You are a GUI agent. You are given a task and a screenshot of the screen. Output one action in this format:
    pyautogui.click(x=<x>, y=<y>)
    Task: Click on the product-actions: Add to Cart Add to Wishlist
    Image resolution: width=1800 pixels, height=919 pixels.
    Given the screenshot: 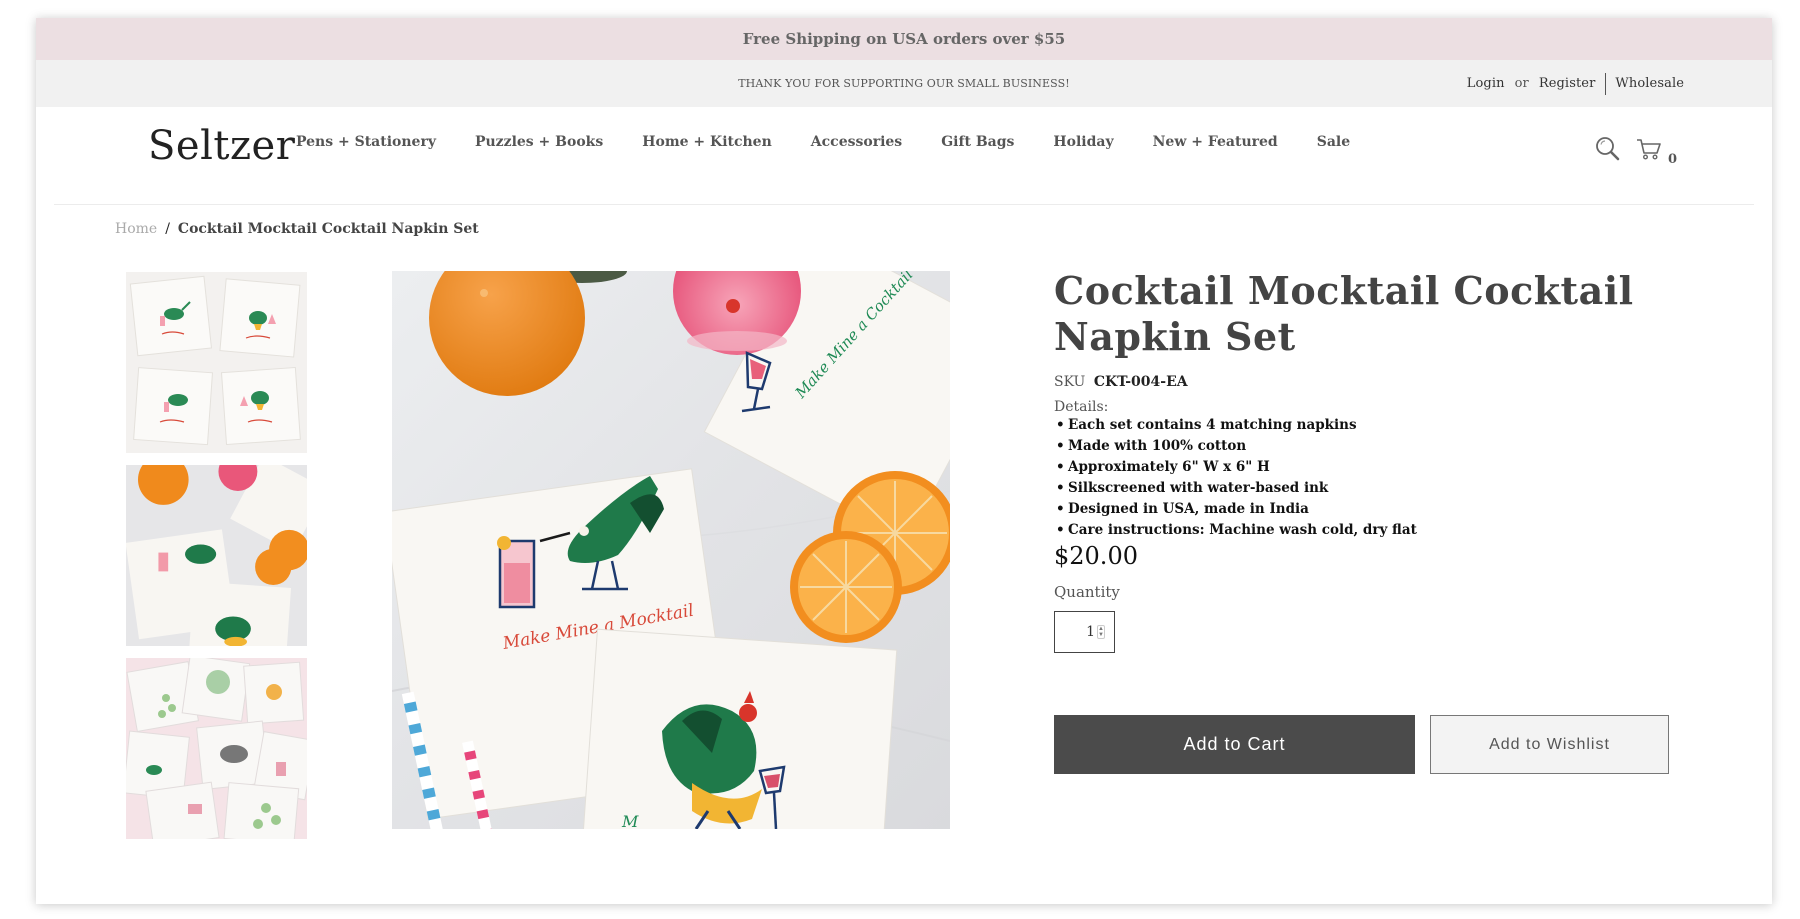 What is the action you would take?
    pyautogui.click(x=1361, y=744)
    